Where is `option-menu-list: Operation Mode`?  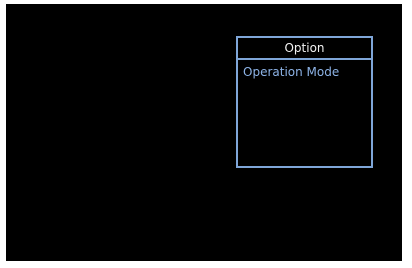
option-menu-list: Operation Mode is located at coordinates (304, 72).